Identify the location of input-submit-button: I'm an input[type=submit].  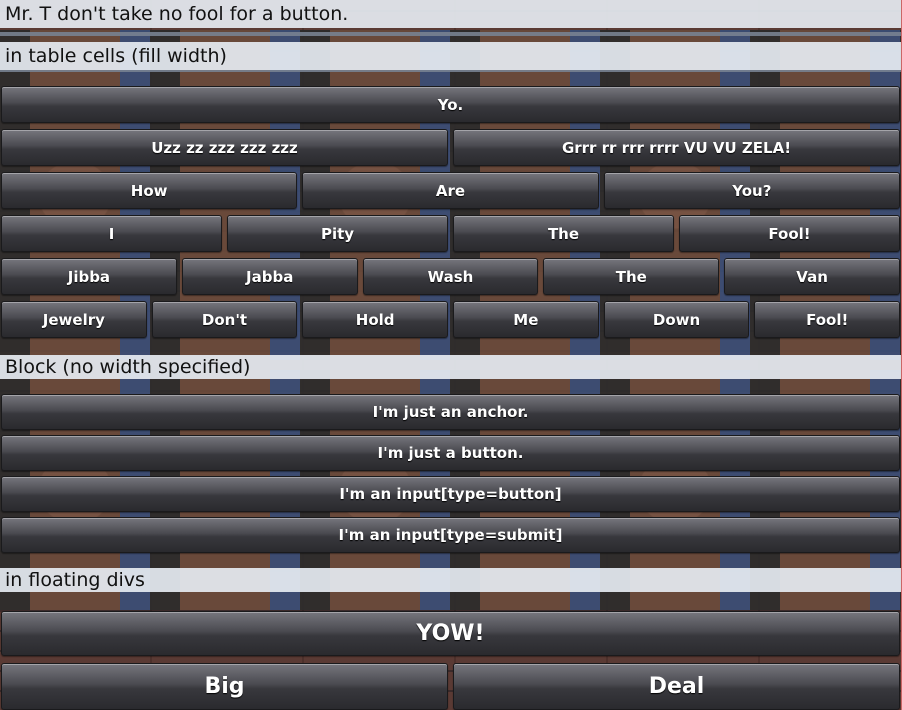
(450, 535).